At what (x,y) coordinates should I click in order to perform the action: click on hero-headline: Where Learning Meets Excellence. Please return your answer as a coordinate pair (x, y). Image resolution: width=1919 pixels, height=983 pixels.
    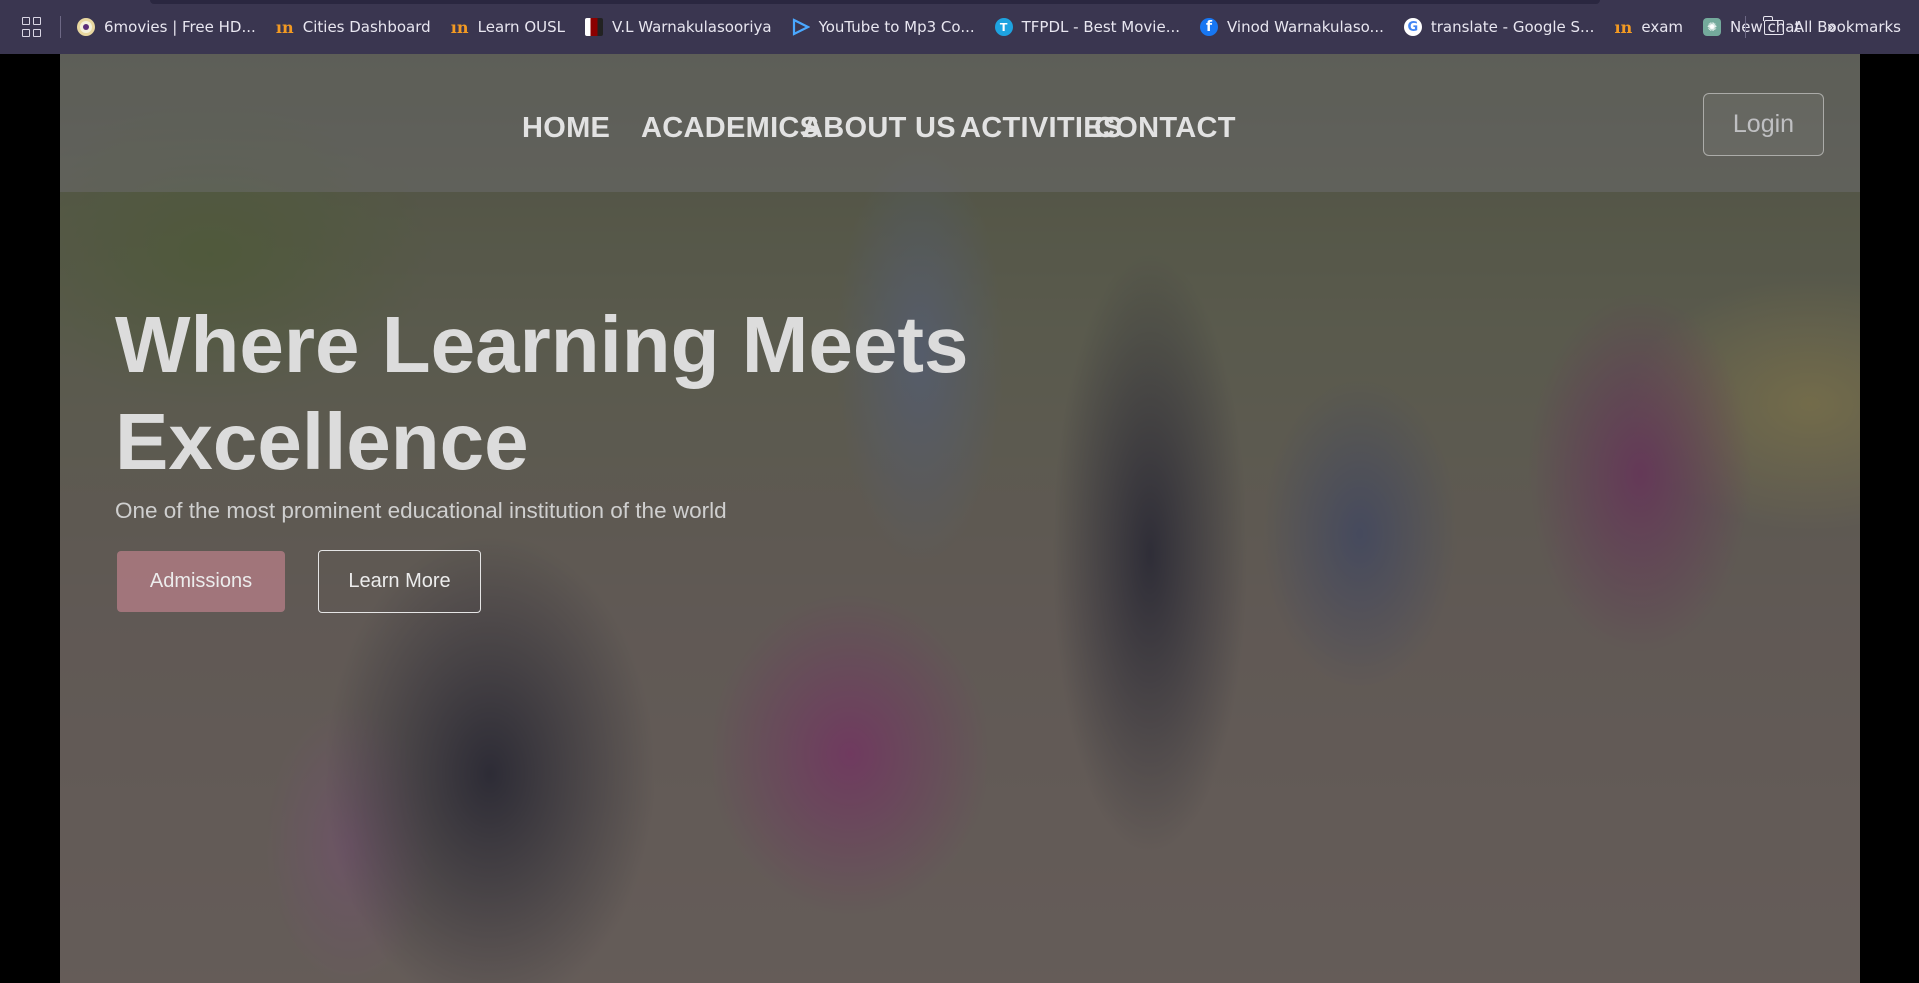
    Looking at the image, I should click on (542, 393).